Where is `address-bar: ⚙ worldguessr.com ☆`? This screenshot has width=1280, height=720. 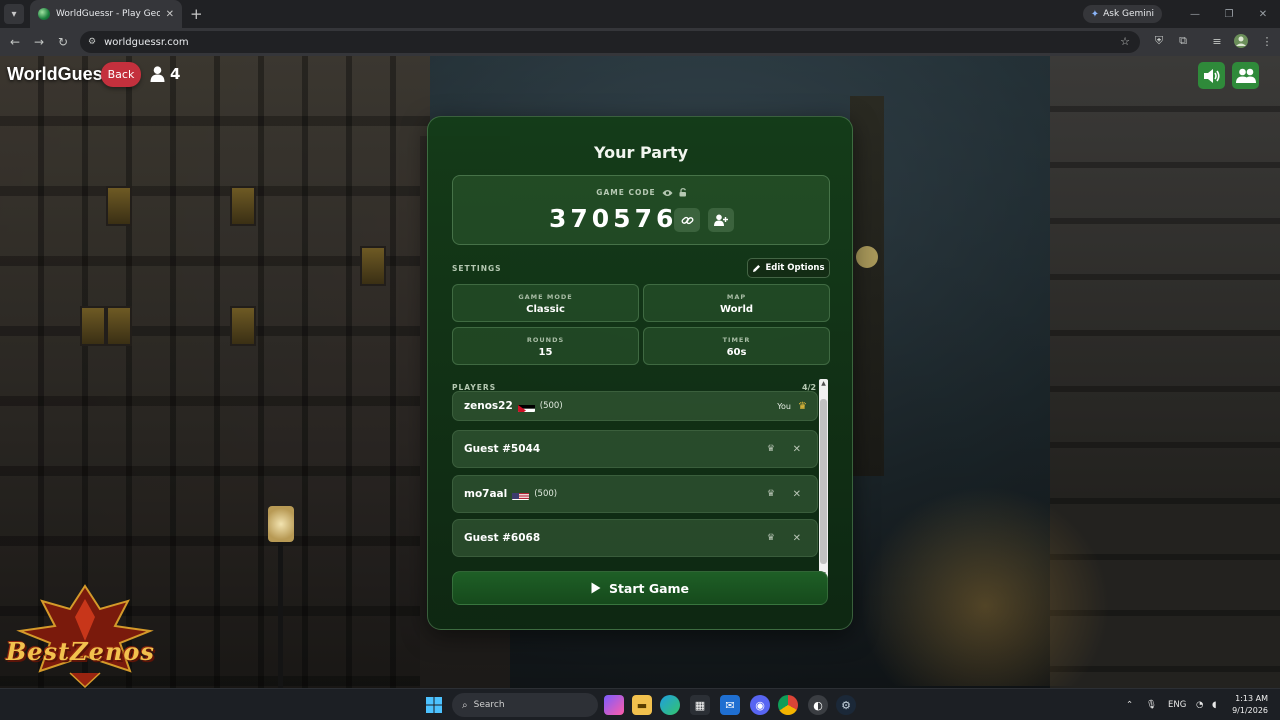 address-bar: ⚙ worldguessr.com ☆ is located at coordinates (610, 42).